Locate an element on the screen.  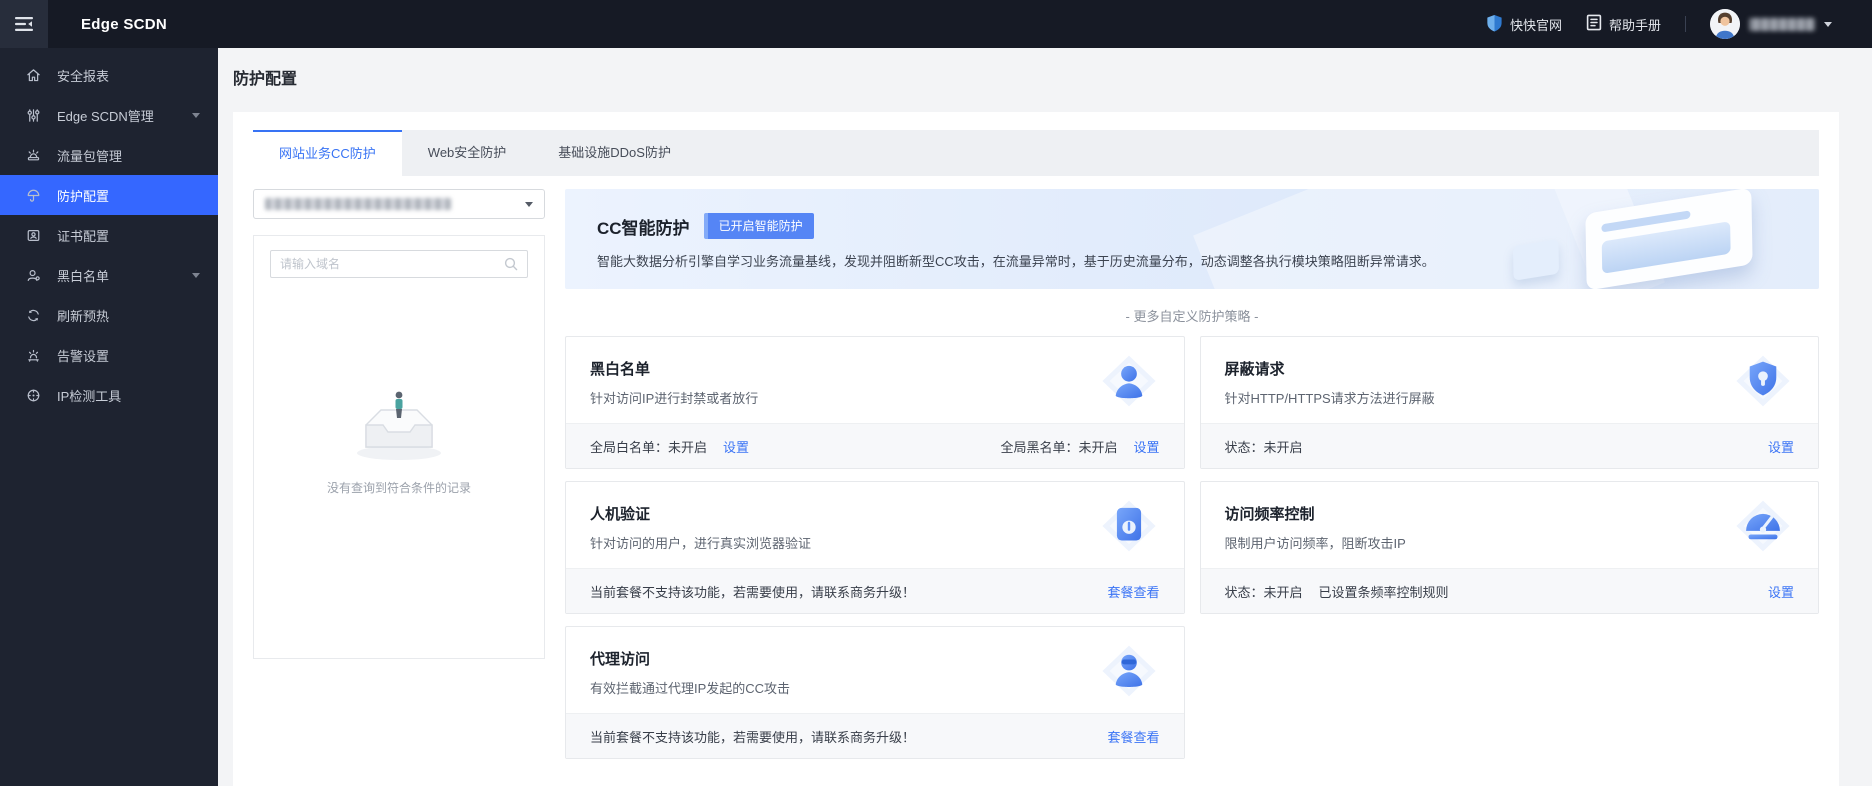
card-footer-text: 状态：未开启 is located at coordinates (1263, 447).